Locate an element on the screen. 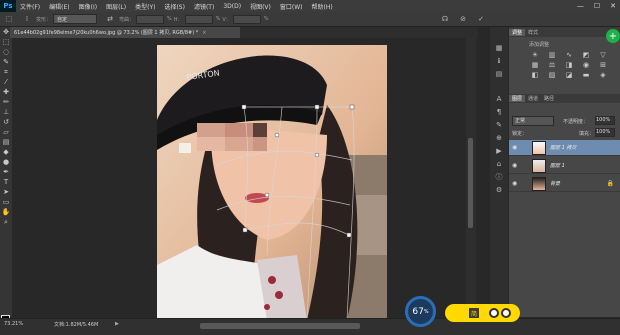  levels-icon: ▥ is located at coordinates (552, 55).